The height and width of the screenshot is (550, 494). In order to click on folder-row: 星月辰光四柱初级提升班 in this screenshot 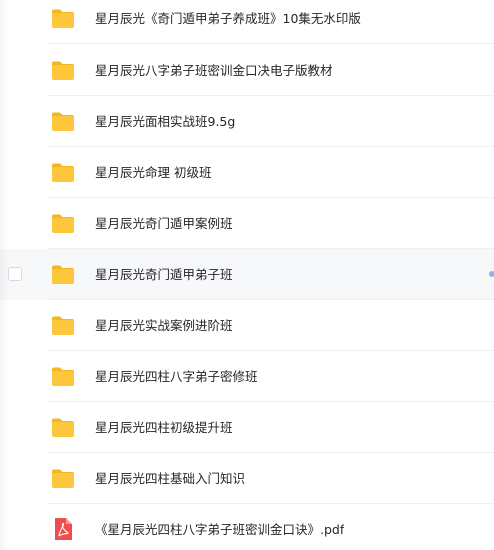, I will do `click(247, 427)`.